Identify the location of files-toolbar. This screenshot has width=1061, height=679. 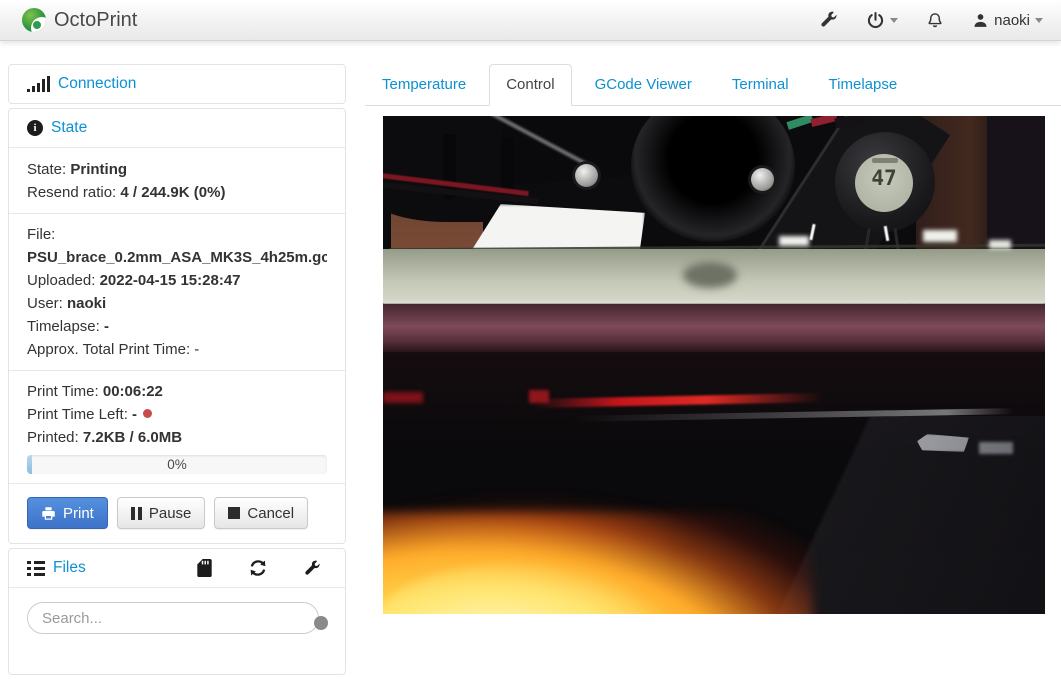
(262, 568).